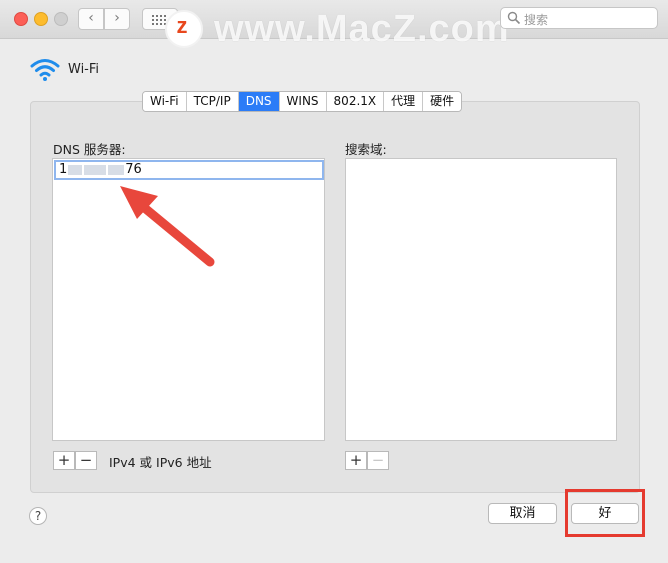 Image resolution: width=668 pixels, height=563 pixels. Describe the element at coordinates (605, 513) in the screenshot. I see `ok-highlight-box` at that location.